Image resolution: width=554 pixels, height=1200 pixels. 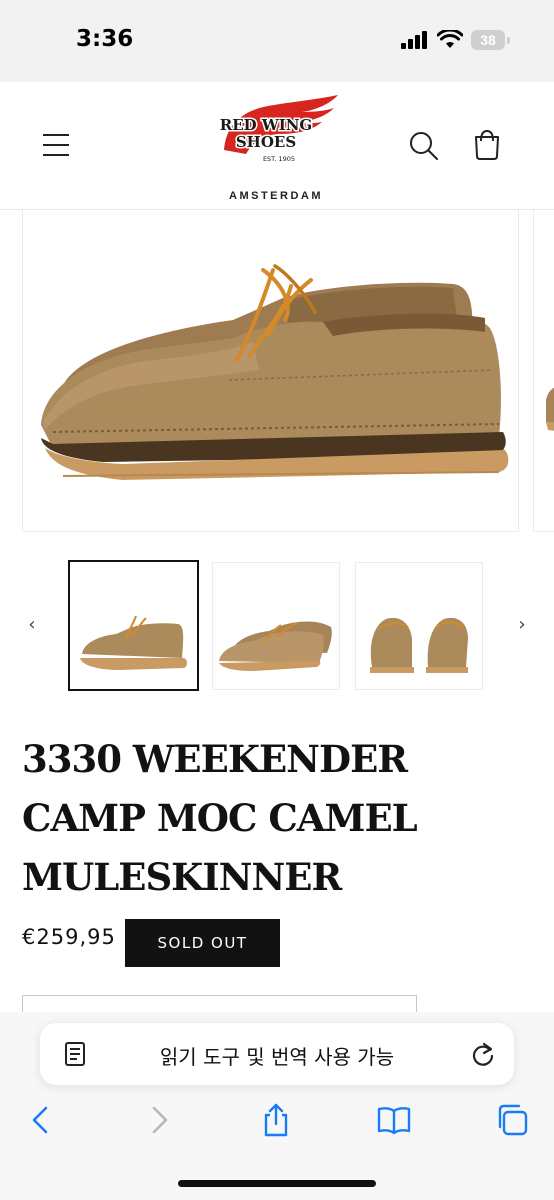 What do you see at coordinates (277, 41) in the screenshot?
I see `status-bar: 3:36 38` at bounding box center [277, 41].